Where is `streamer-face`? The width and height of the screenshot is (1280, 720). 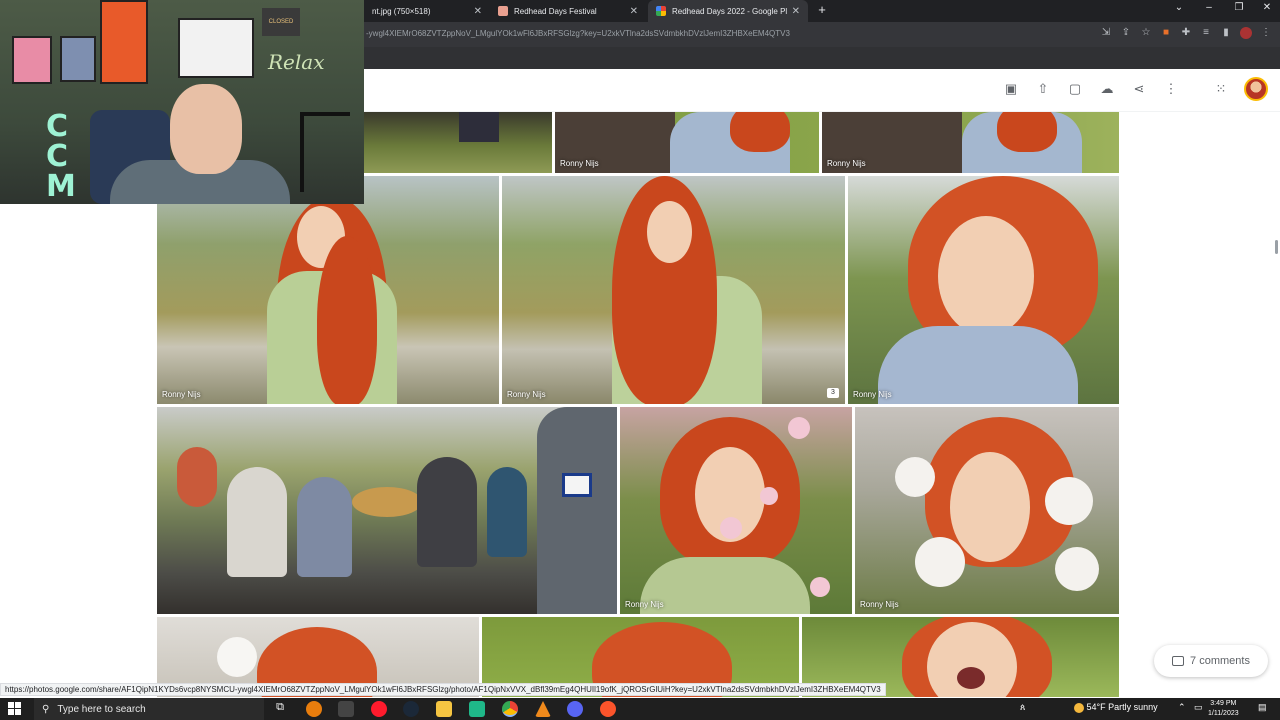
streamer-face is located at coordinates (206, 129).